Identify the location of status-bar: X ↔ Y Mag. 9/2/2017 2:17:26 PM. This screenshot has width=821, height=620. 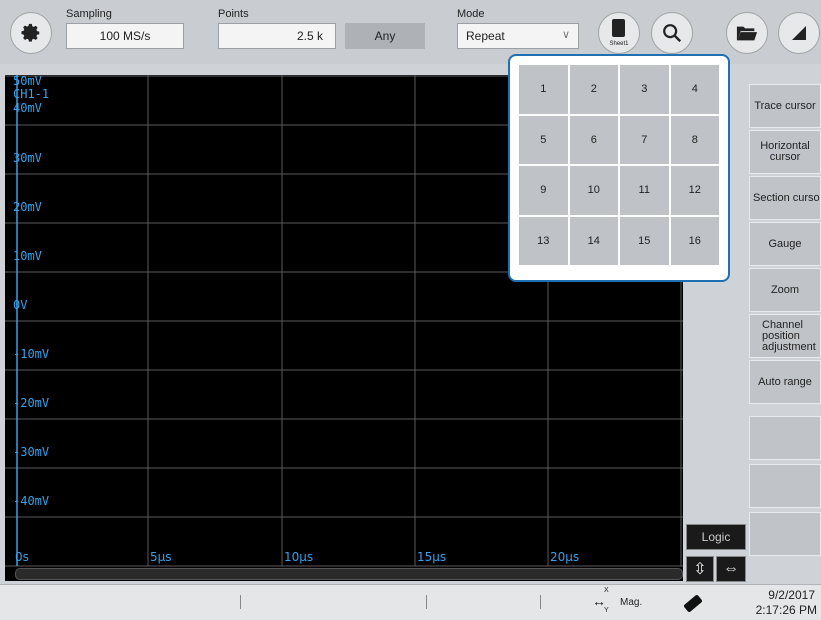
(410, 602).